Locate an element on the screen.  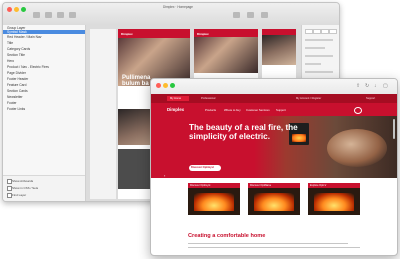
section-title: Creating a comfortable home is located at coordinates (227, 236).